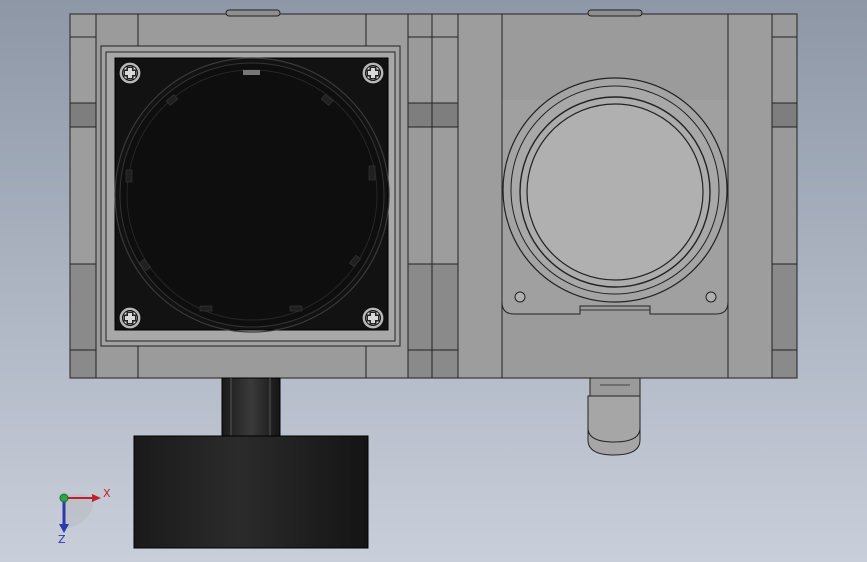  What do you see at coordinates (62, 539) in the screenshot?
I see `axis-z-label: Z` at bounding box center [62, 539].